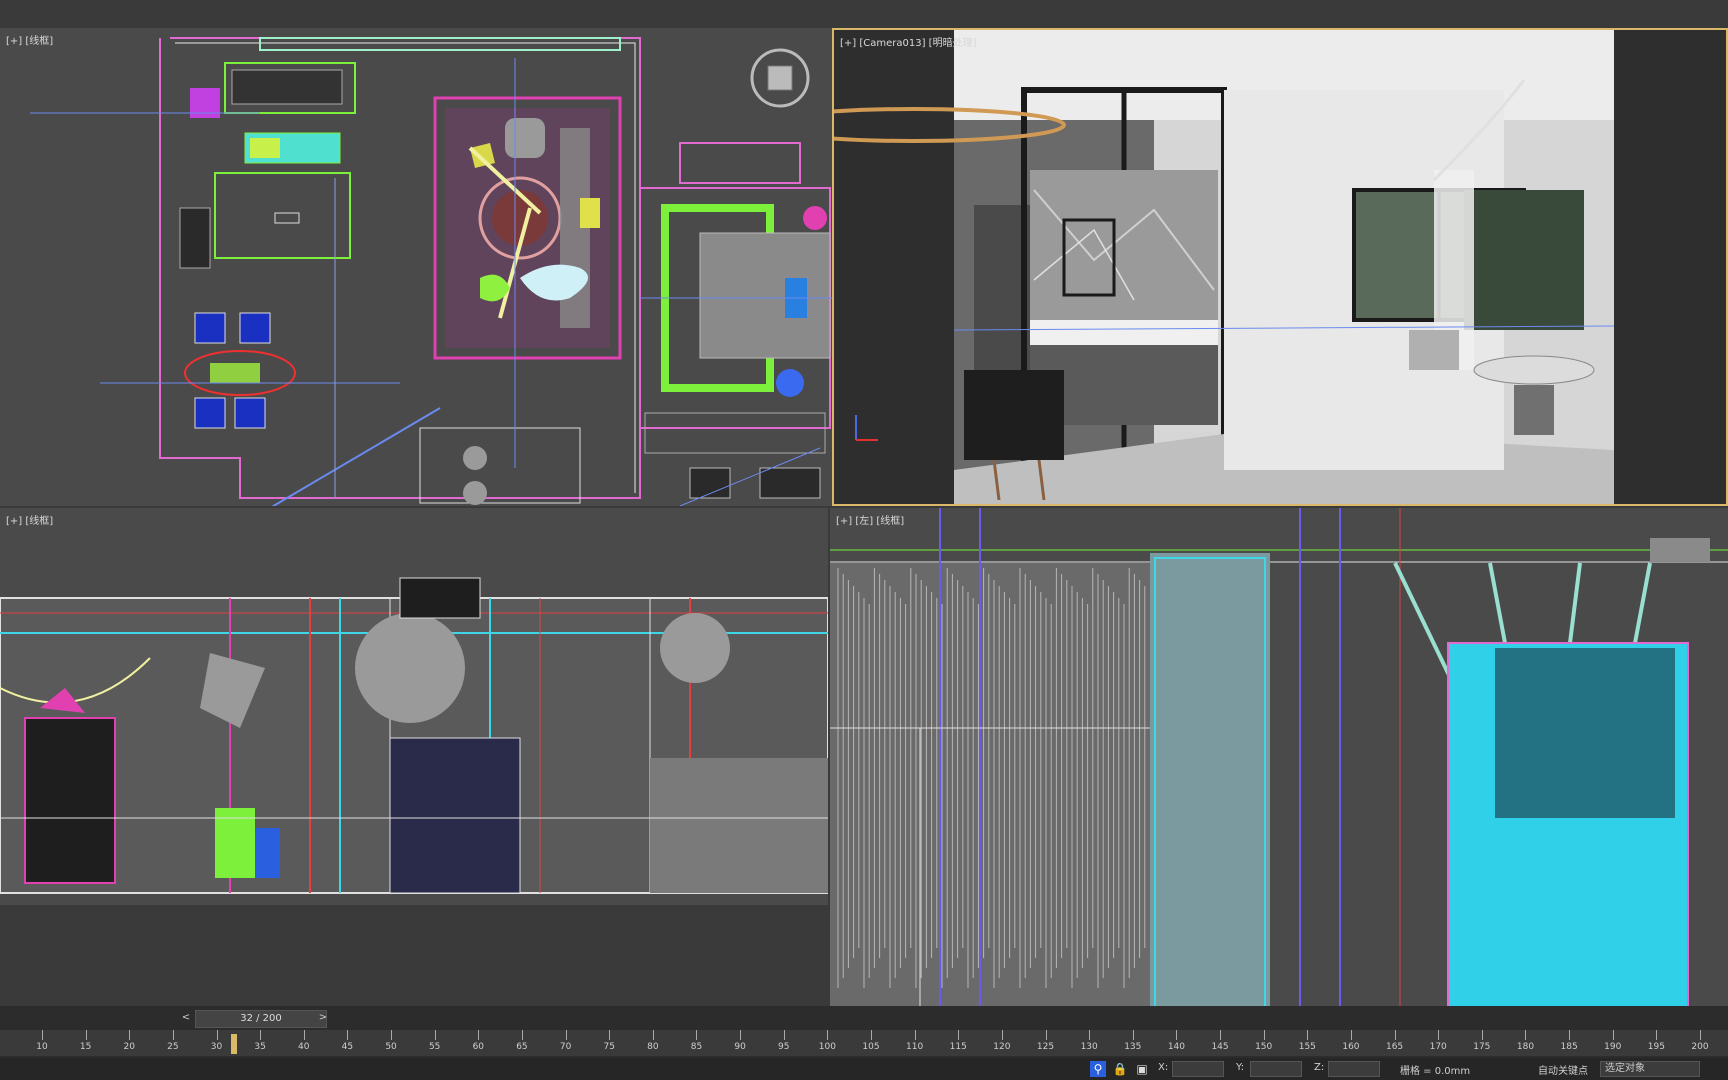 The height and width of the screenshot is (1080, 1728). What do you see at coordinates (1613, 1047) in the screenshot?
I see `ruler-tick-label: 190` at bounding box center [1613, 1047].